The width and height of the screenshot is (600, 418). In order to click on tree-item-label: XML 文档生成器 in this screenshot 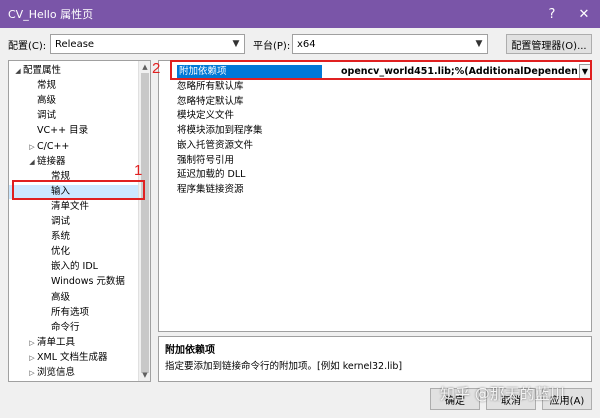, I will do `click(72, 357)`.